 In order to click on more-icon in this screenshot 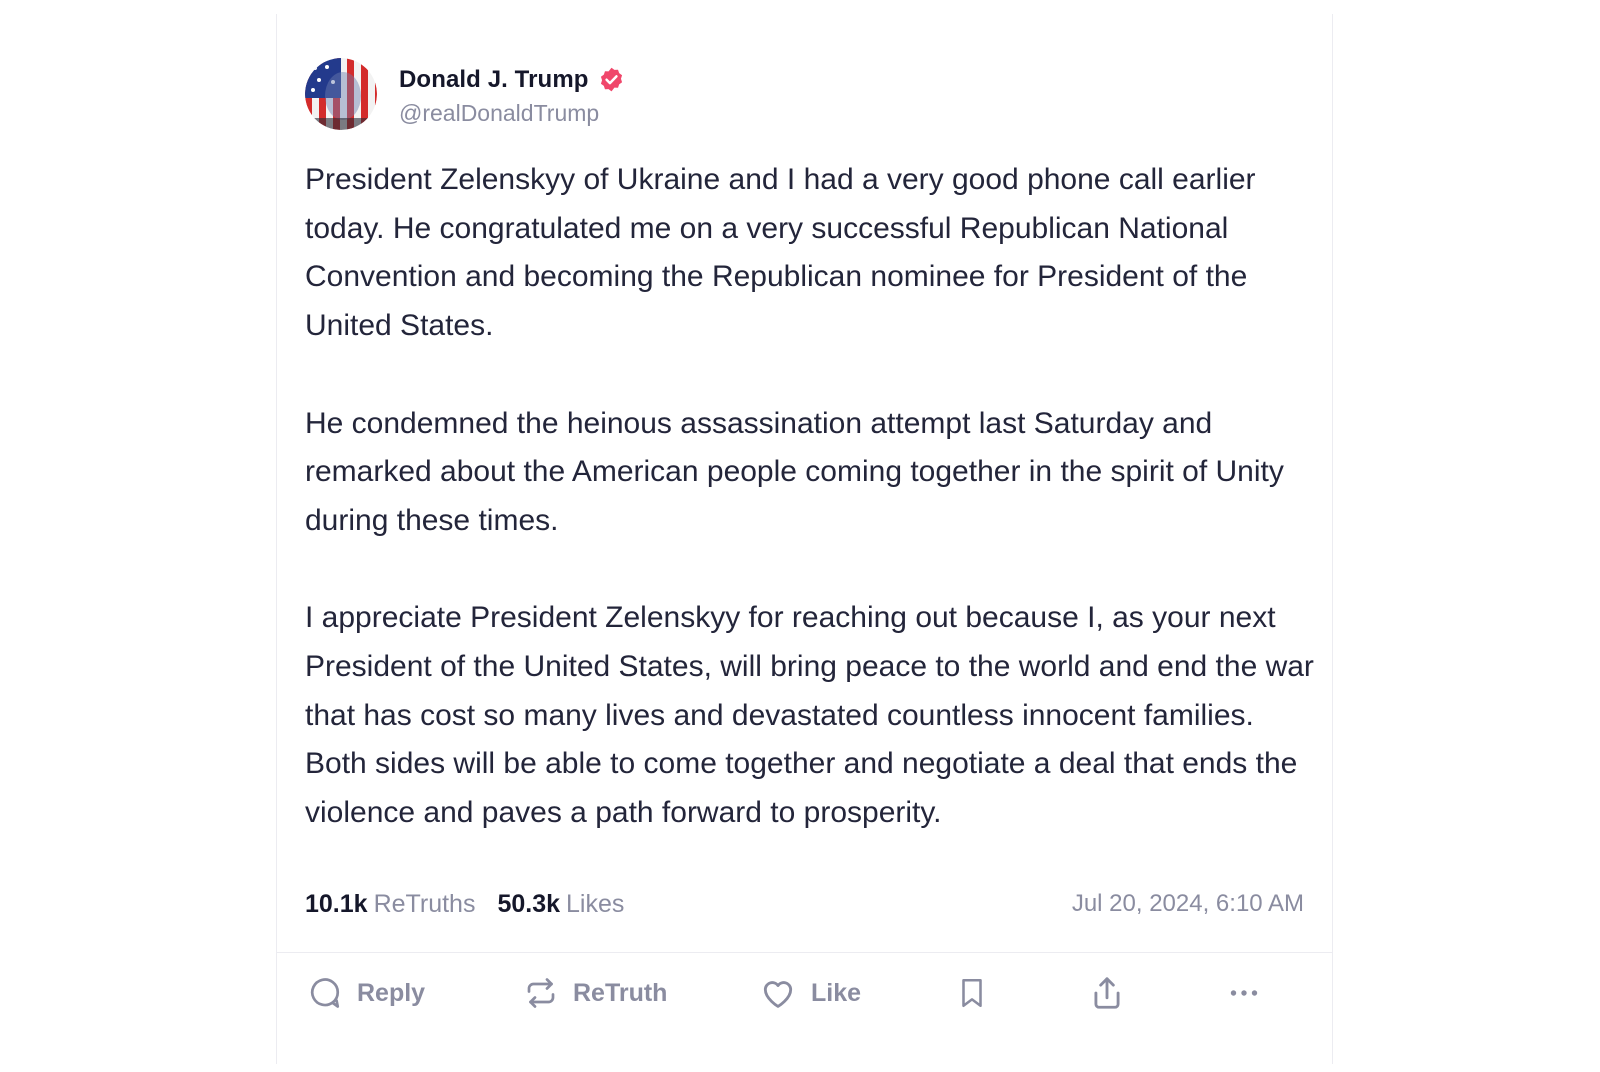, I will do `click(1244, 993)`.